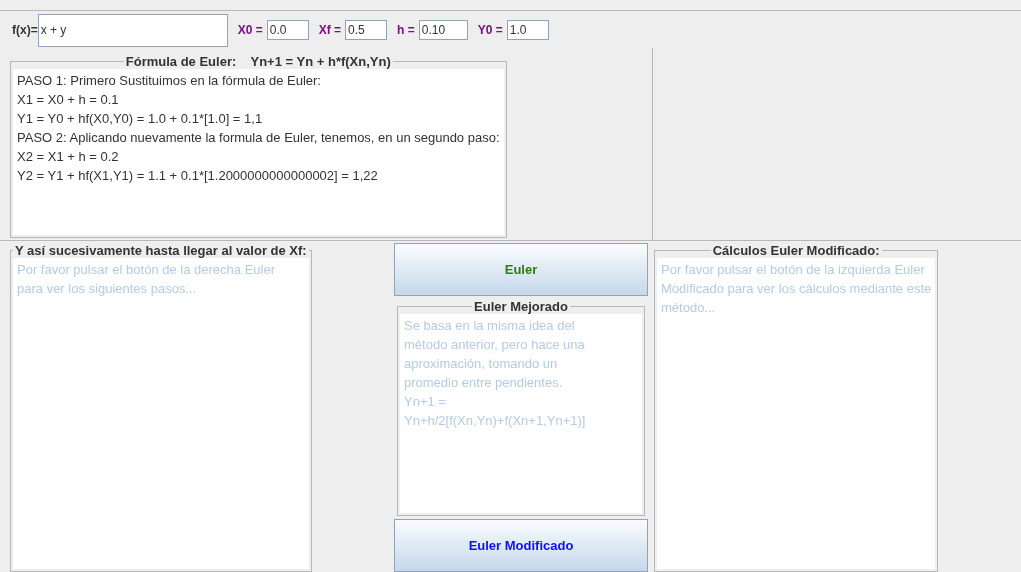 This screenshot has height=572, width=1021. I want to click on method-button: Euler, so click(521, 269).